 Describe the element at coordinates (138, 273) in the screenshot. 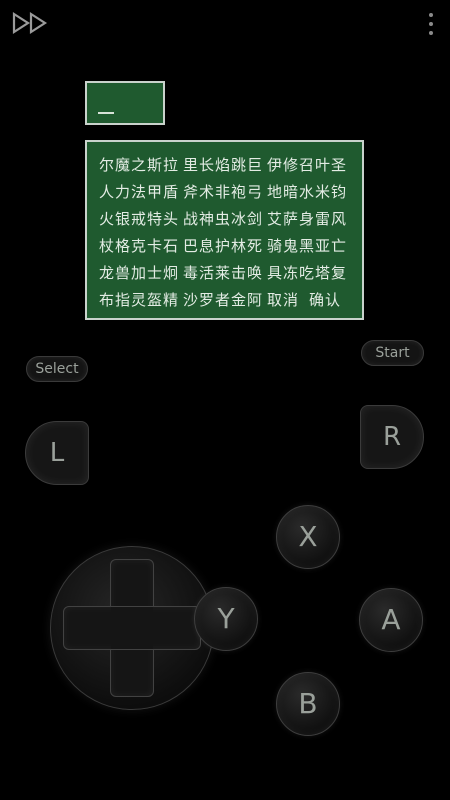

I see `char-cell: 龙兽加士炯` at that location.